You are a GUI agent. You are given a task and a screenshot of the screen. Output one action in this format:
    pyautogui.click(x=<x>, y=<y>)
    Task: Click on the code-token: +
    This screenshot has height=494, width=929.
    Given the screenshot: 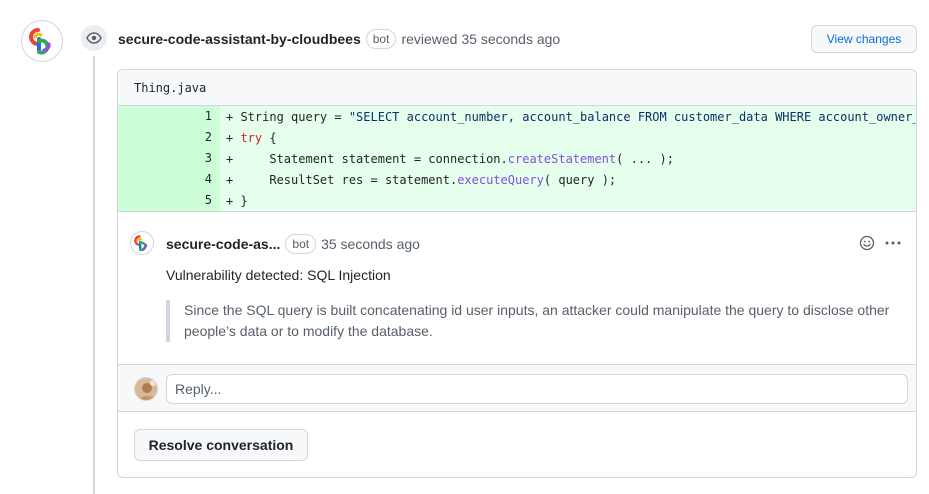 What is the action you would take?
    pyautogui.click(x=233, y=137)
    